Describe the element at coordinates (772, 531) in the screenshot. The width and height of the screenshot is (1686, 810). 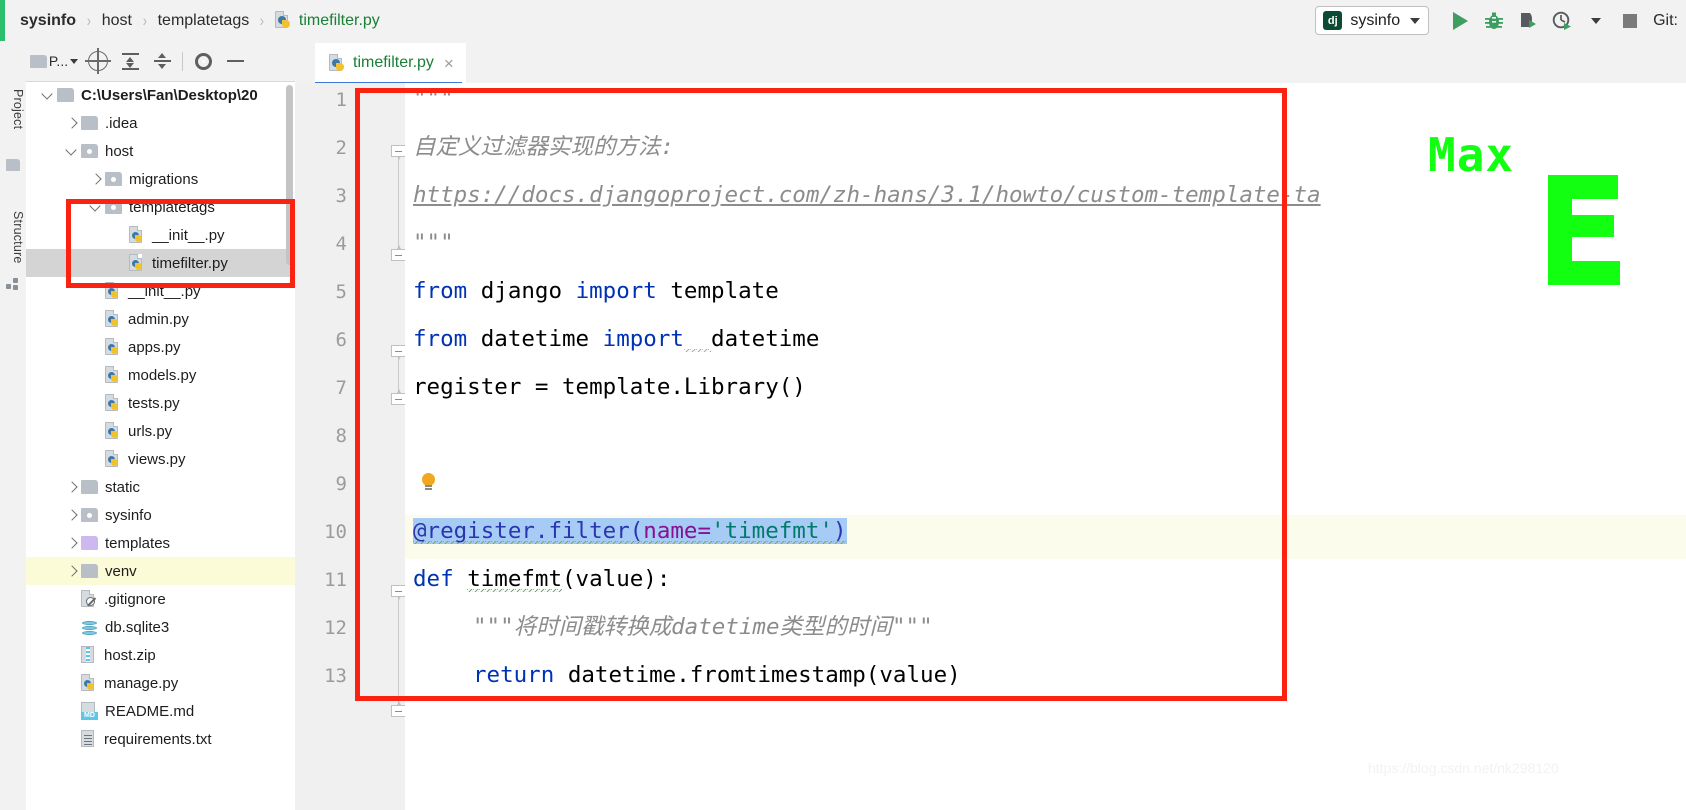
I see `string-timefmt: 'timefmt'` at that location.